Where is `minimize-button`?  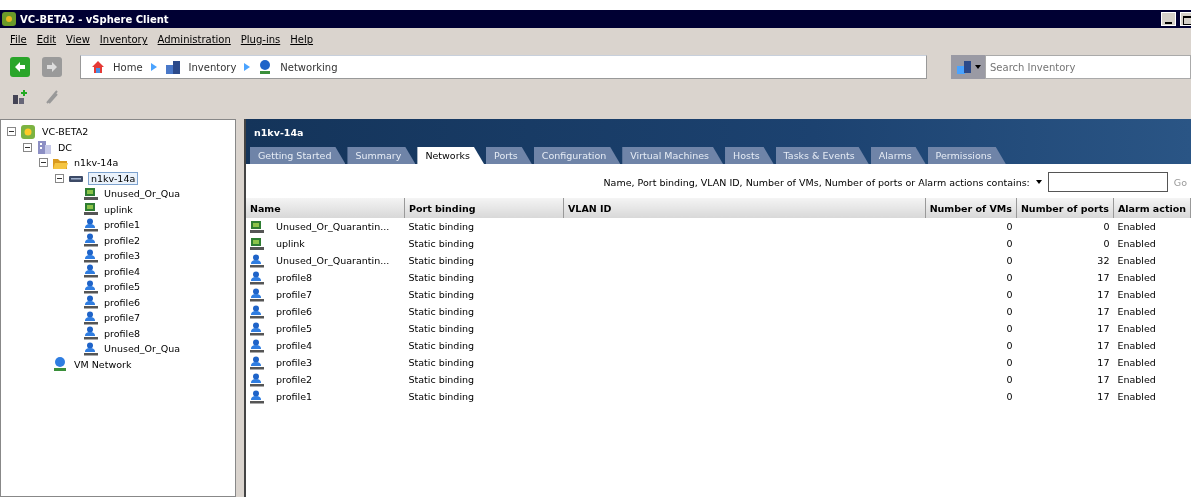 minimize-button is located at coordinates (1168, 19).